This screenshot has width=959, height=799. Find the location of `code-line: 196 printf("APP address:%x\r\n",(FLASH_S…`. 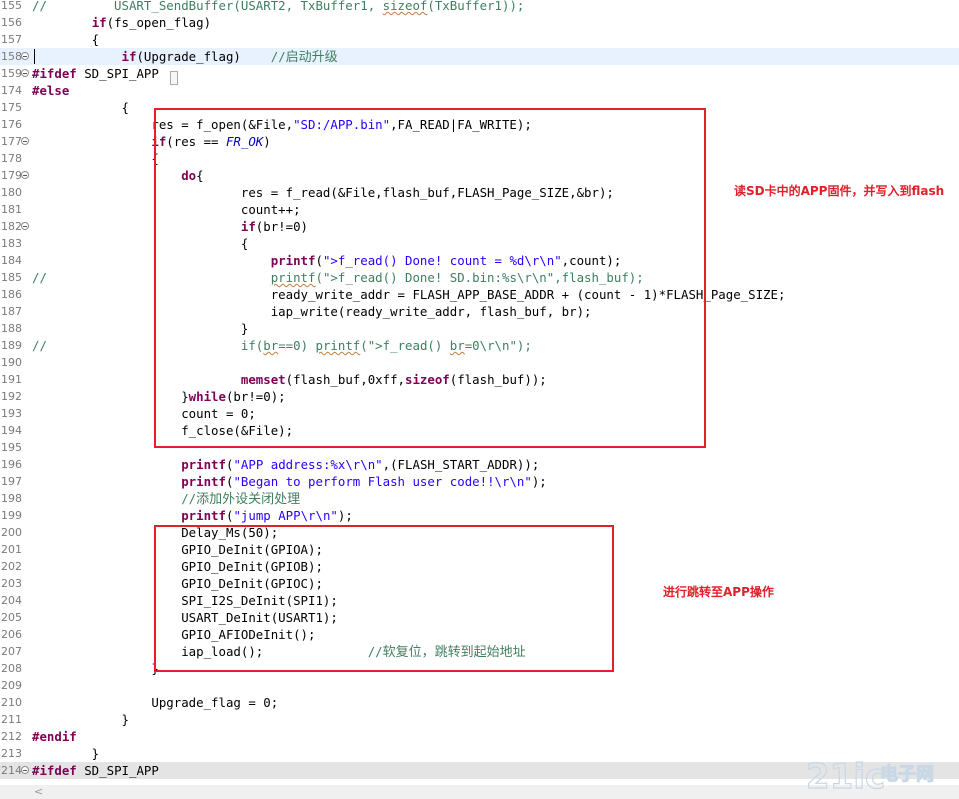

code-line: 196 printf("APP address:%x\r\n",(FLASH_S… is located at coordinates (479, 464).